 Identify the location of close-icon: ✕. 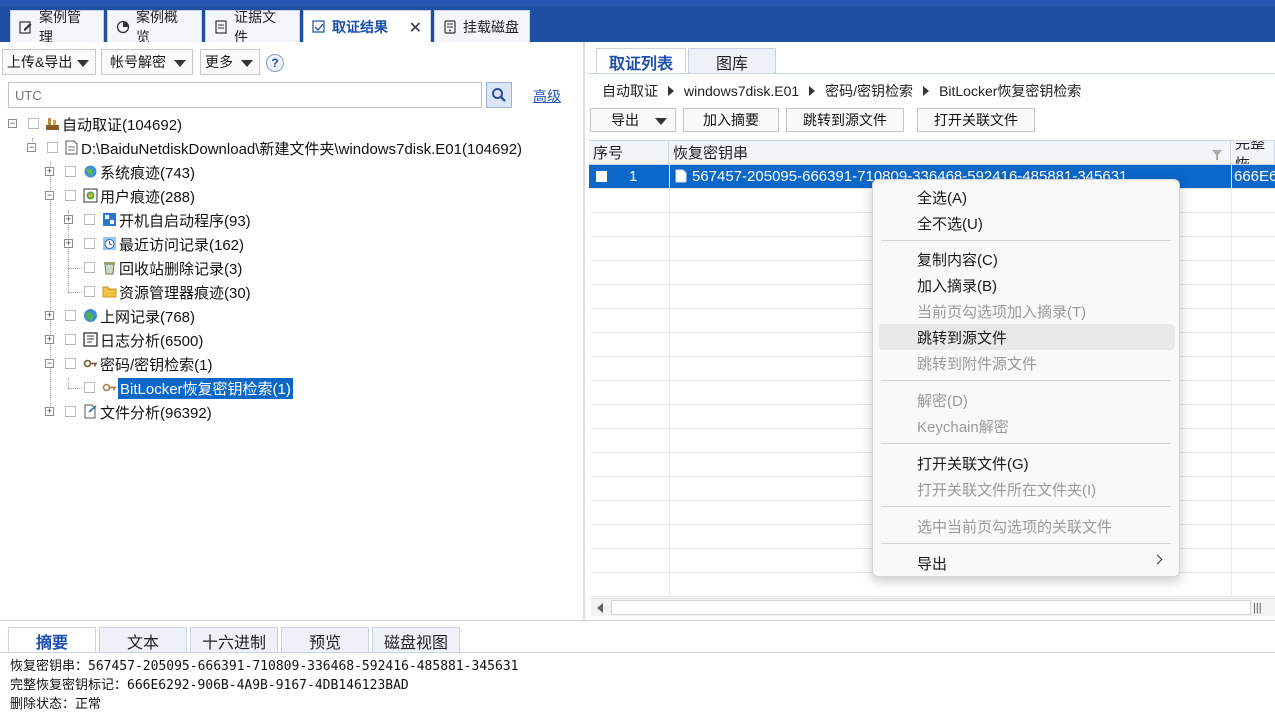
(415, 28).